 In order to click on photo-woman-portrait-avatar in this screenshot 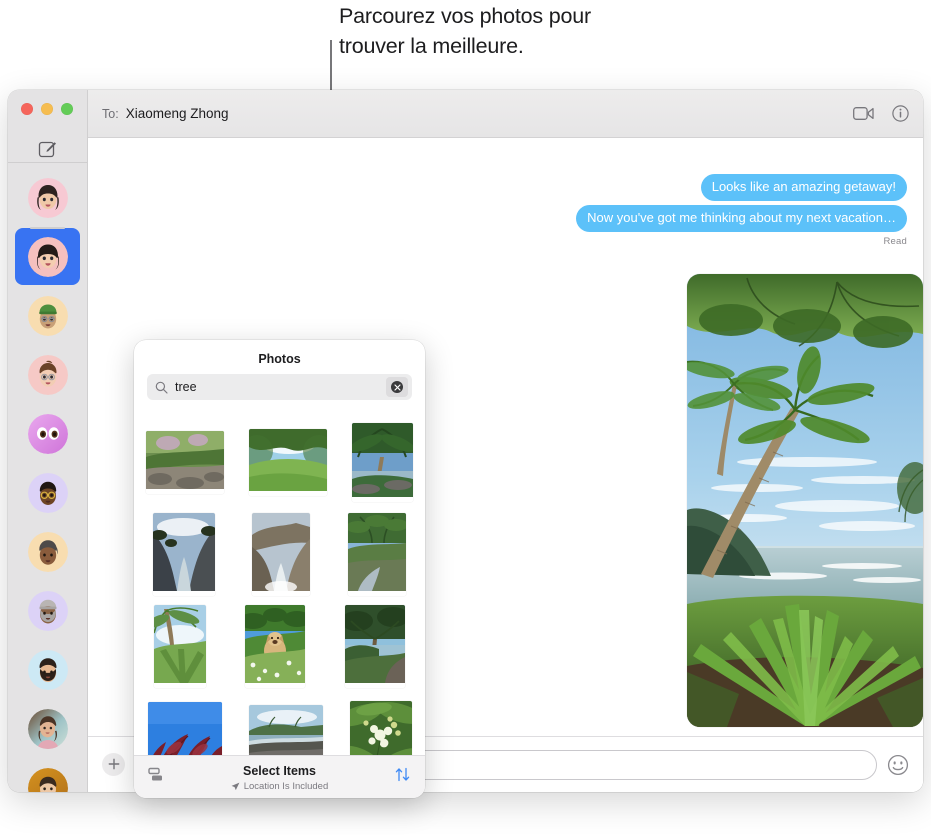, I will do `click(47, 728)`.